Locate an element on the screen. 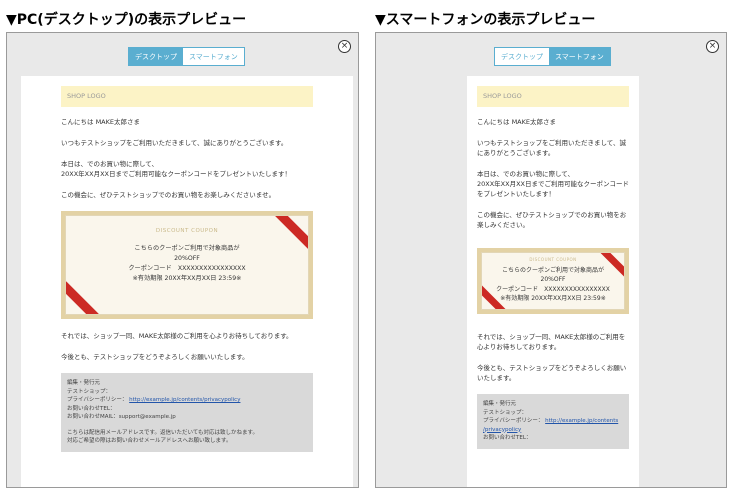  footer-mail: お問い合わせMAIL：support@example.jp is located at coordinates (121, 417).